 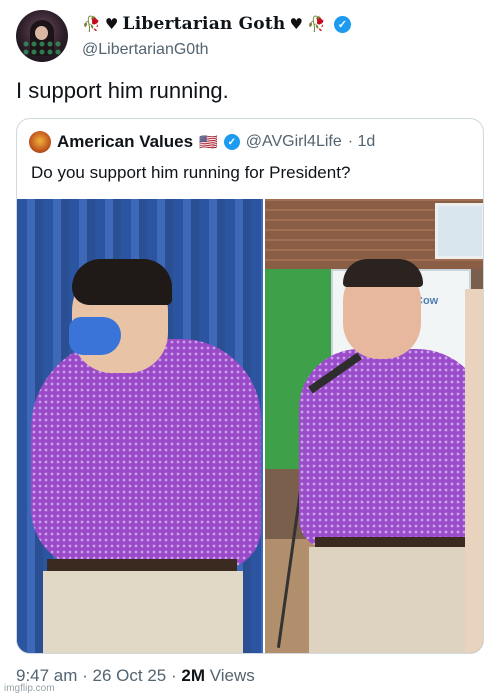 I want to click on face-mask, so click(x=95, y=336).